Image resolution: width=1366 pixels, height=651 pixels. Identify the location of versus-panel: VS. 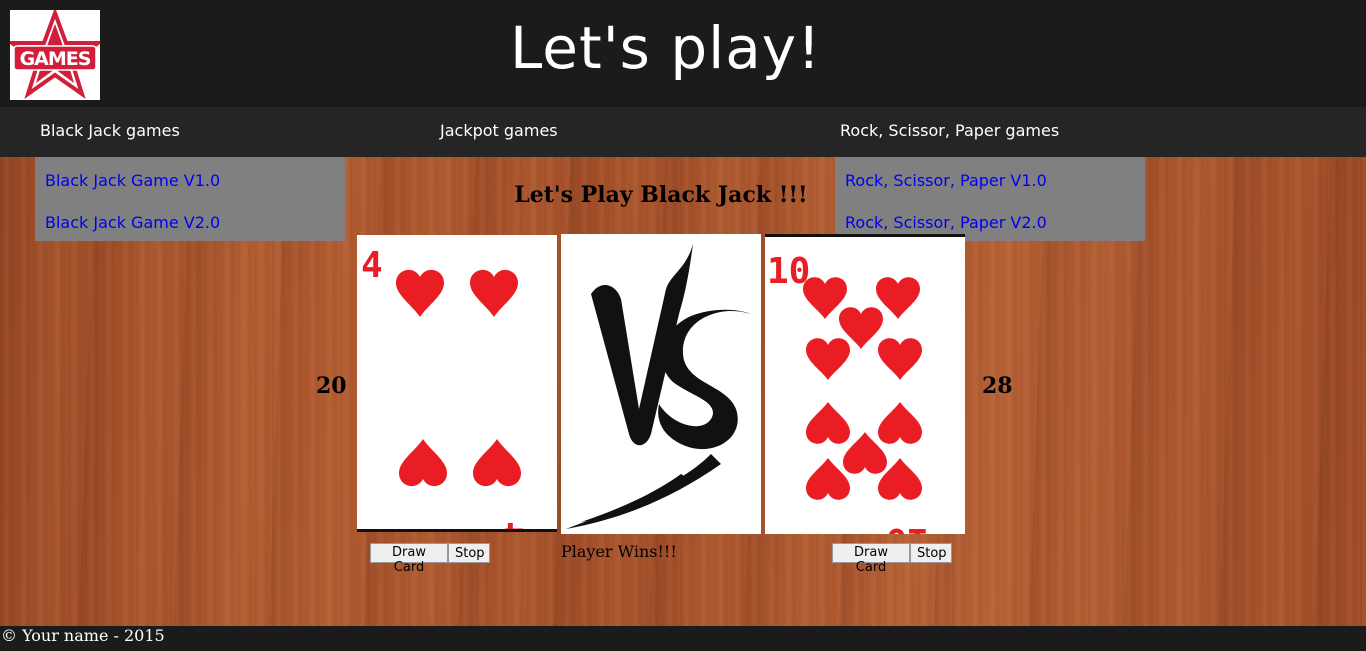
(661, 384).